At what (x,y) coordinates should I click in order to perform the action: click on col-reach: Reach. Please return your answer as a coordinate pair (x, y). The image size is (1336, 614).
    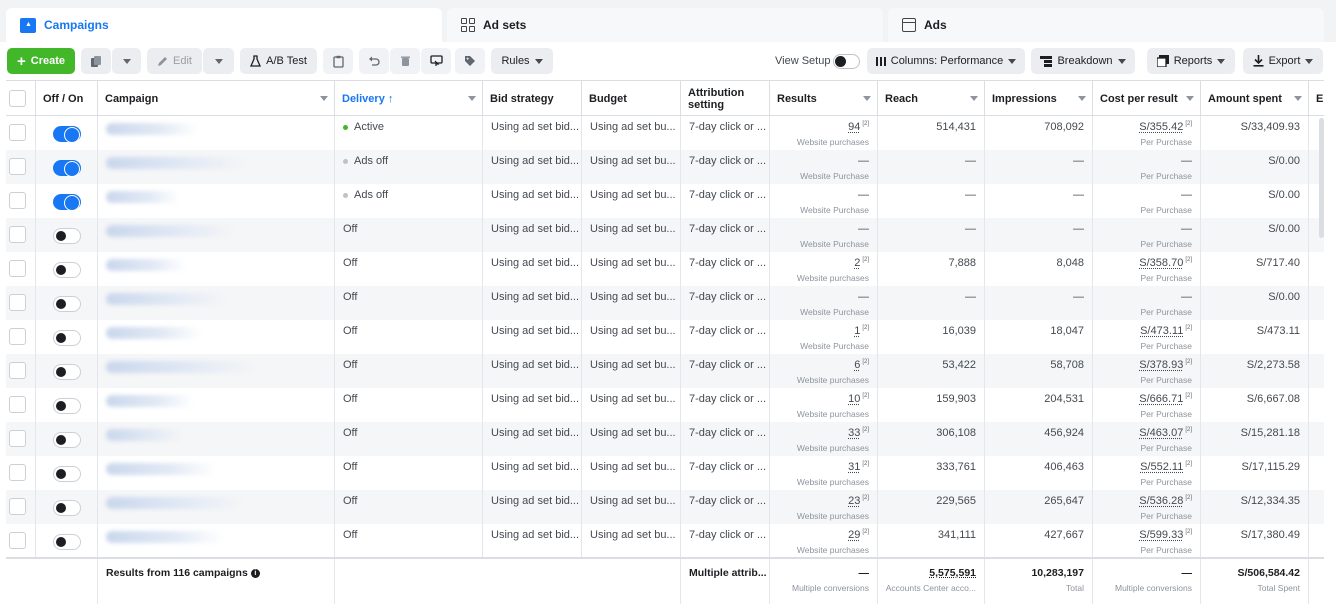
    Looking at the image, I should click on (931, 98).